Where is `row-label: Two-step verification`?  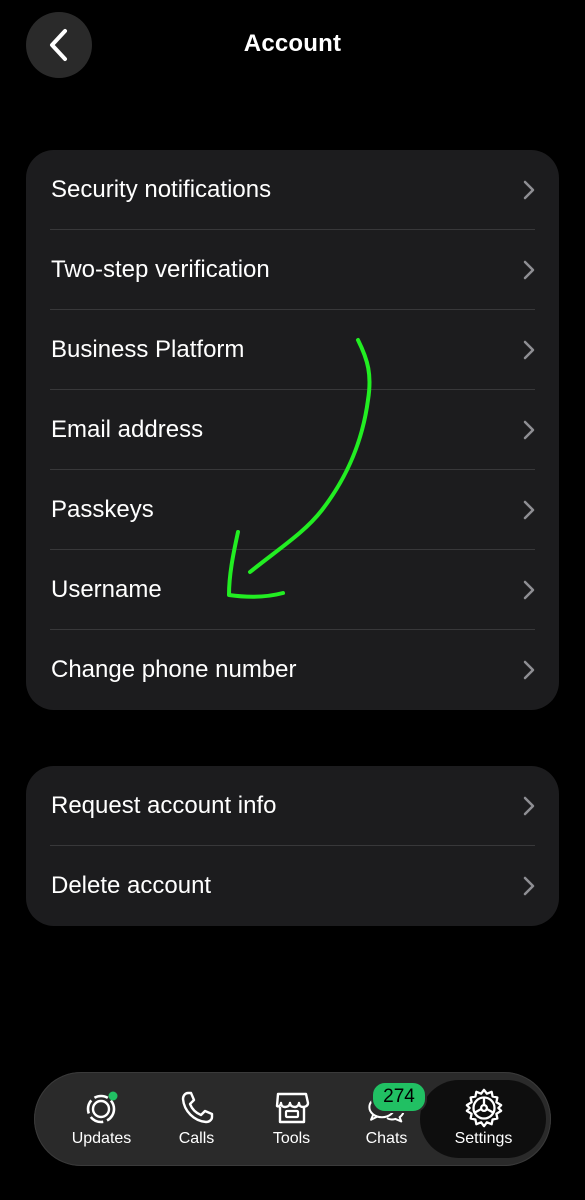 row-label: Two-step verification is located at coordinates (160, 269).